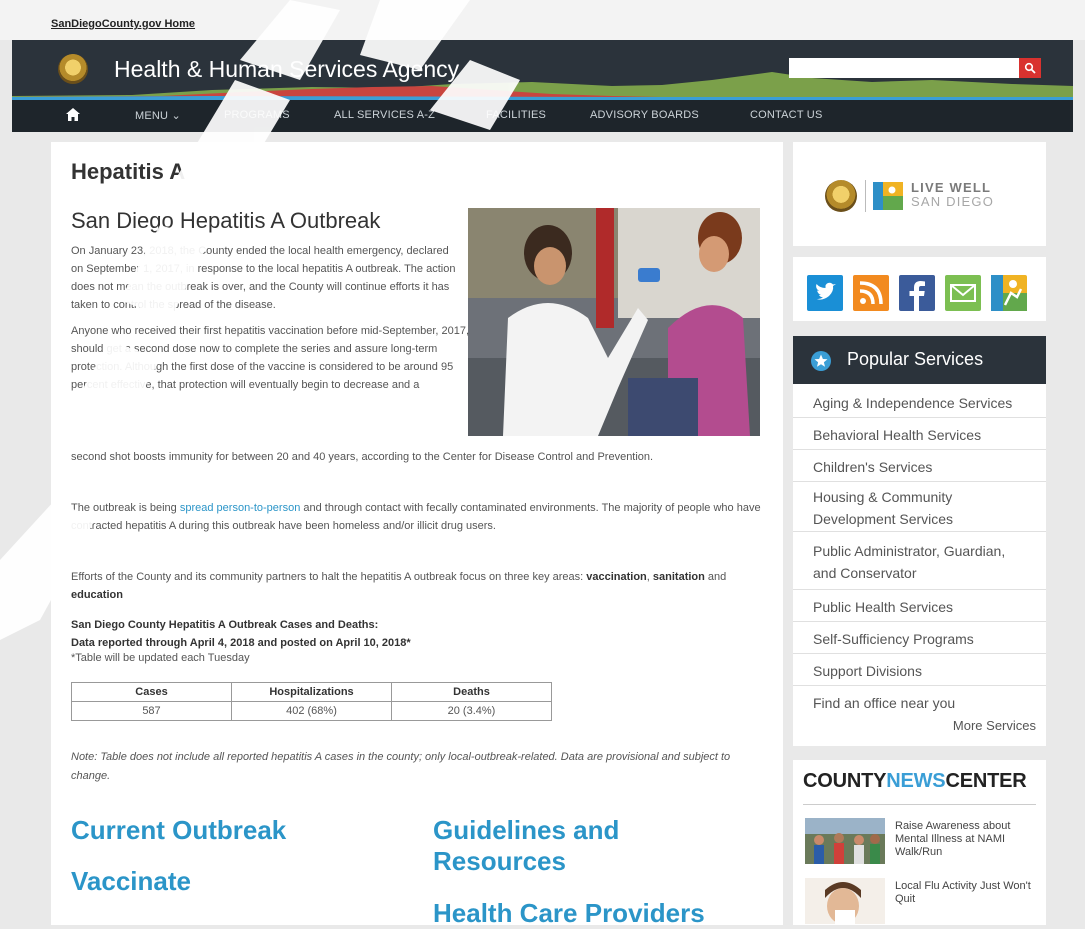  I want to click on service-behavioral-health: Behavioral Health Services, so click(919, 435).